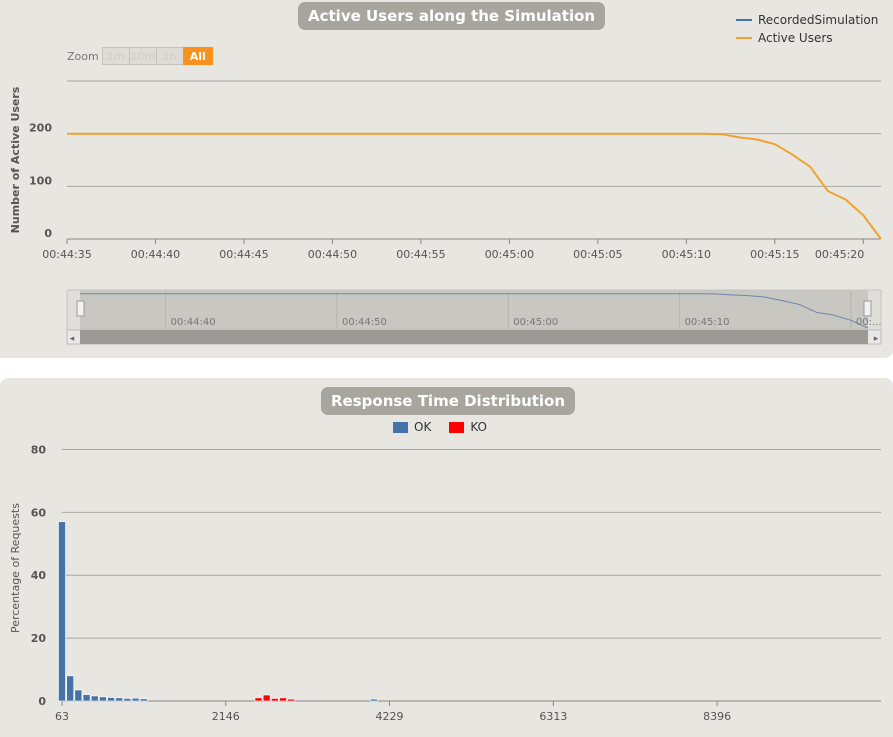 The image size is (893, 737). What do you see at coordinates (80, 308) in the screenshot?
I see `navigator-left-handle` at bounding box center [80, 308].